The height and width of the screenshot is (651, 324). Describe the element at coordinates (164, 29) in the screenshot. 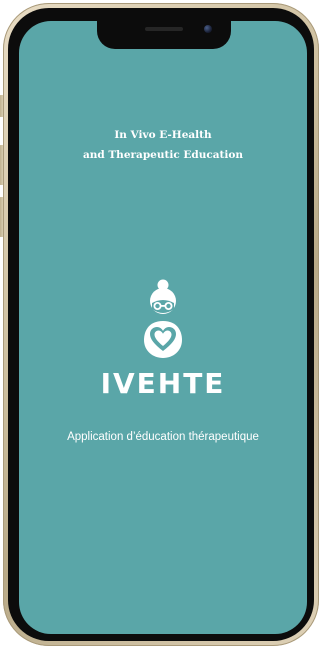

I see `speaker-grille` at that location.